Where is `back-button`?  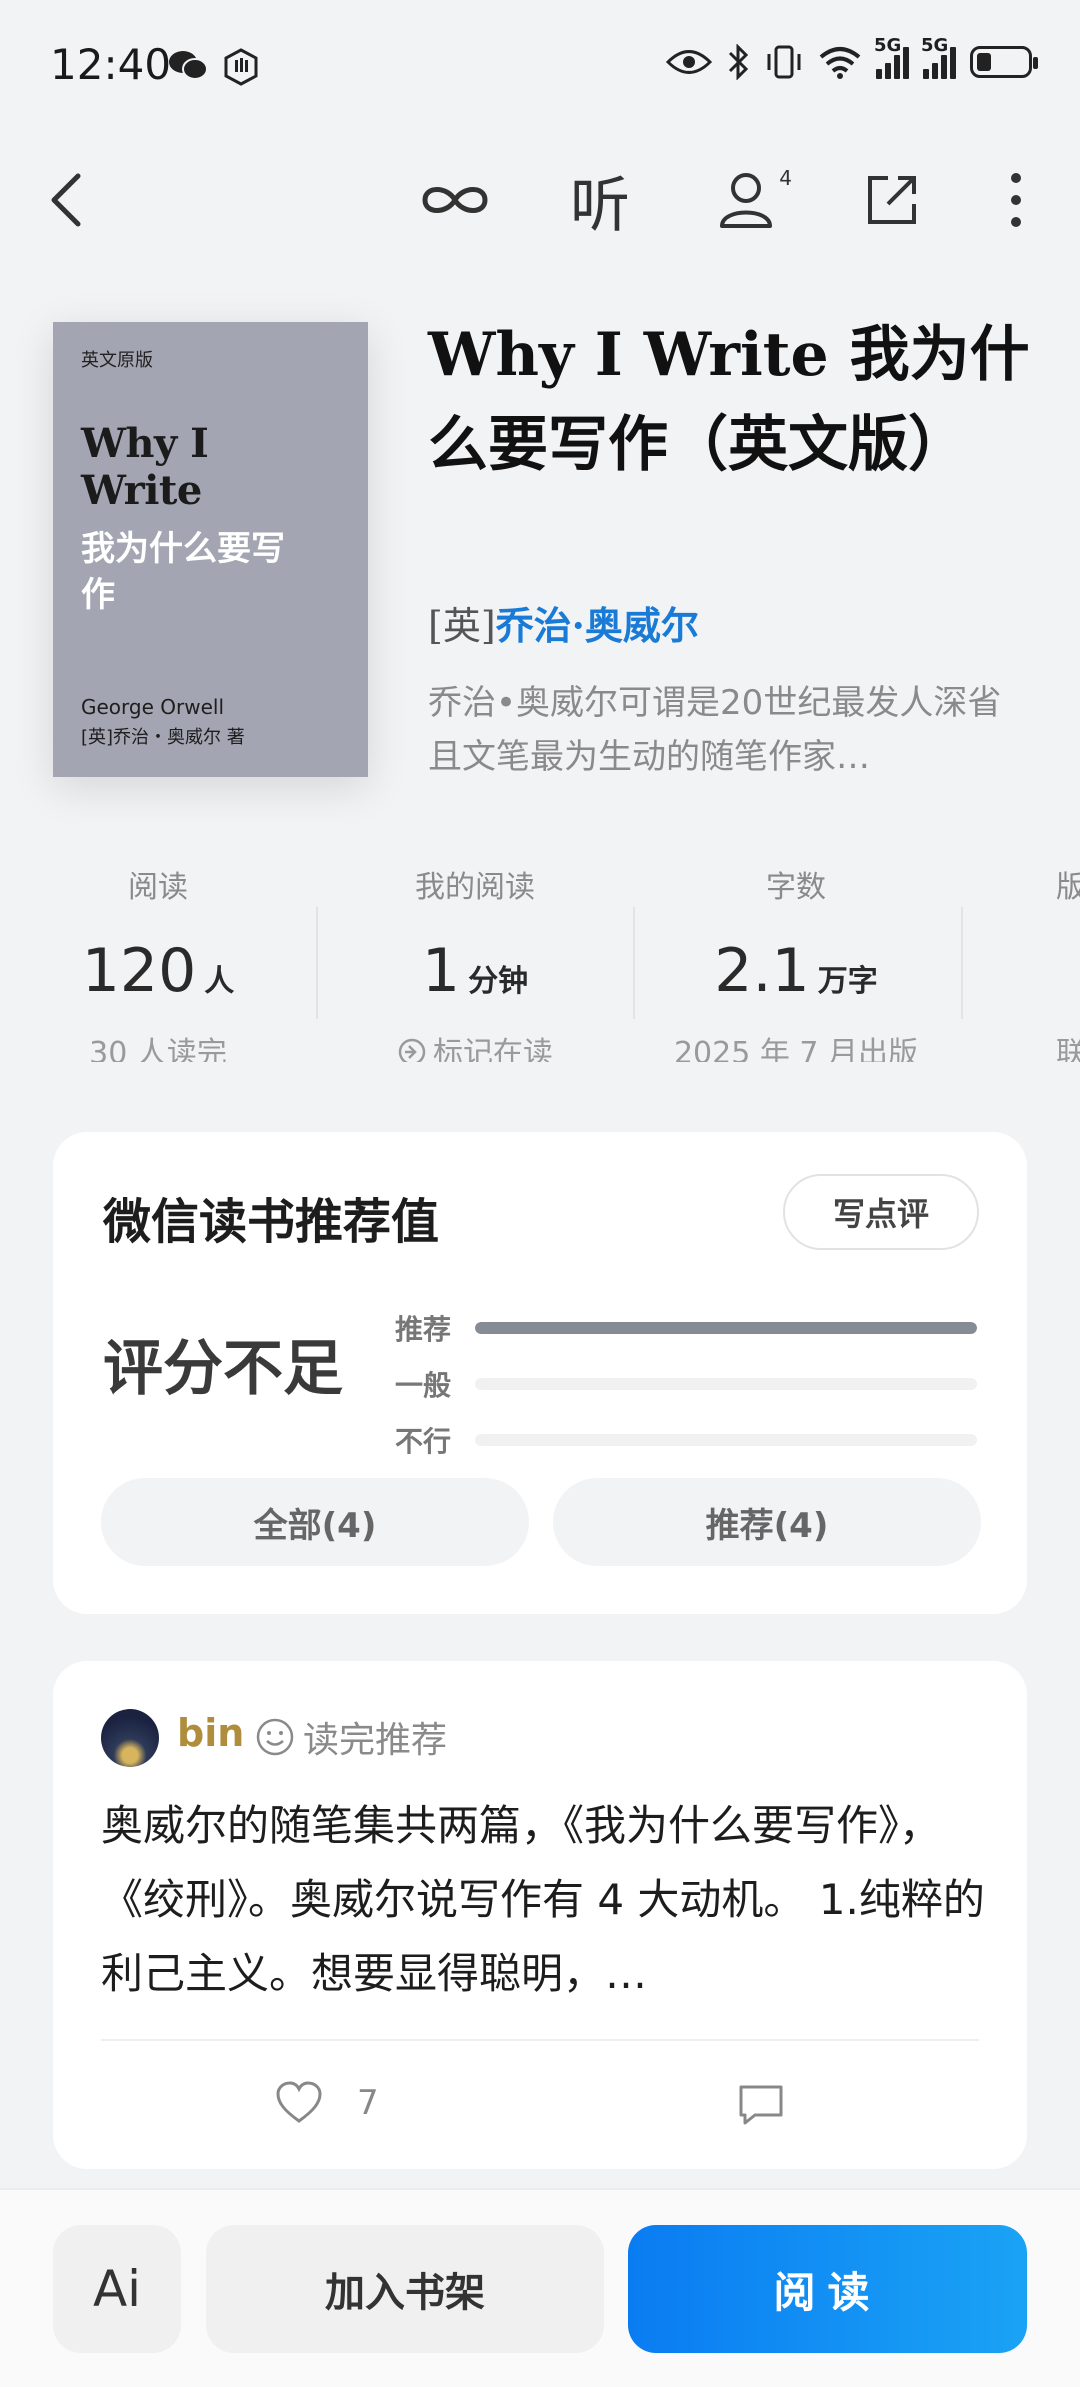
back-button is located at coordinates (66, 200).